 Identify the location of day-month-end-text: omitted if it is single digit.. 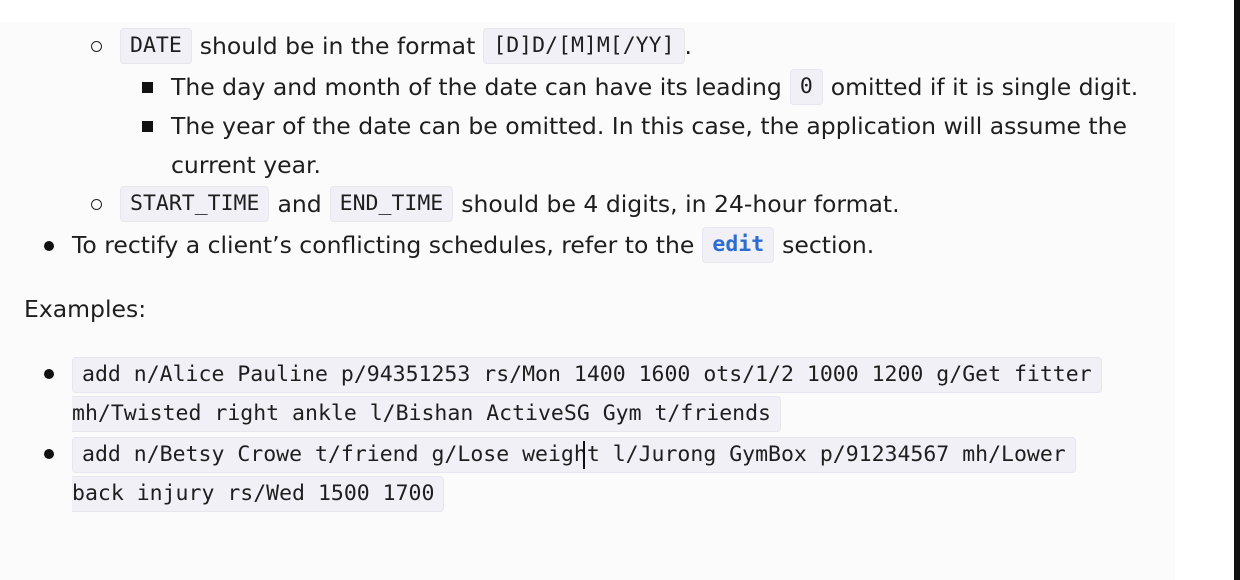
(984, 87).